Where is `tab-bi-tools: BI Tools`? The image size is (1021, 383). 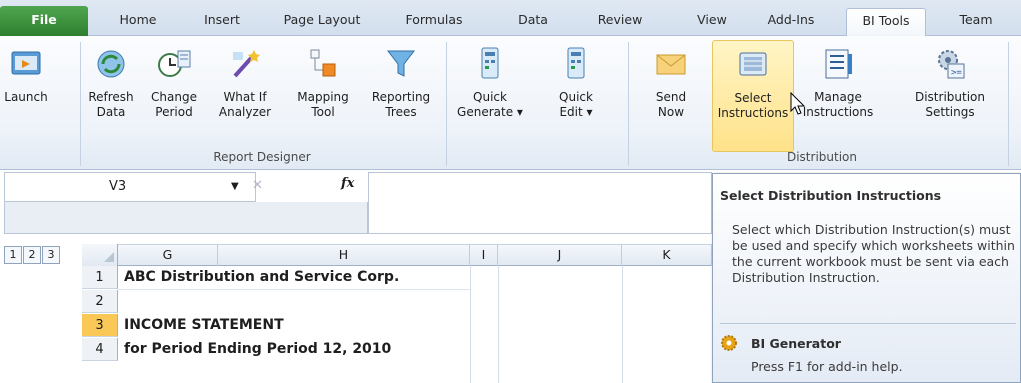
tab-bi-tools: BI Tools is located at coordinates (886, 22).